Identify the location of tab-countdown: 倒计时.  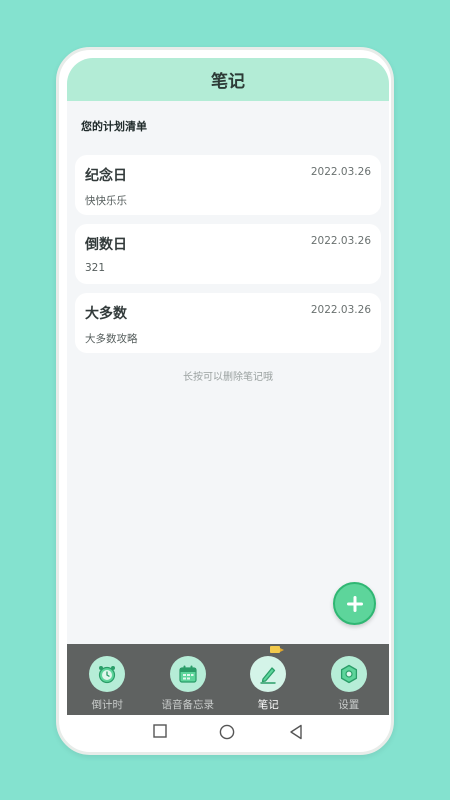
(107, 679).